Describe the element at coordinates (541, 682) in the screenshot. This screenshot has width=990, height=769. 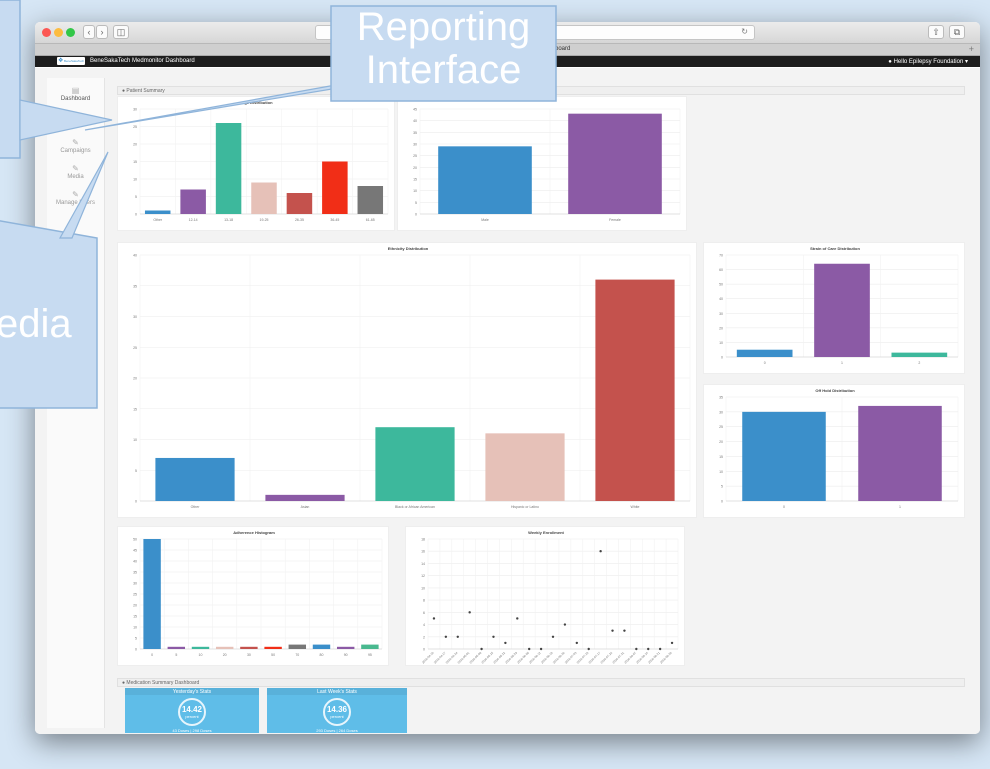
I see `medication-summary-header: ● Medication Summary Dashboard` at that location.